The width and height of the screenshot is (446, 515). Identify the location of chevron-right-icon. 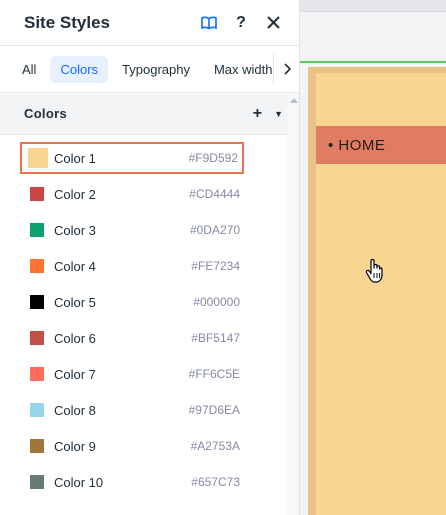
(286, 69).